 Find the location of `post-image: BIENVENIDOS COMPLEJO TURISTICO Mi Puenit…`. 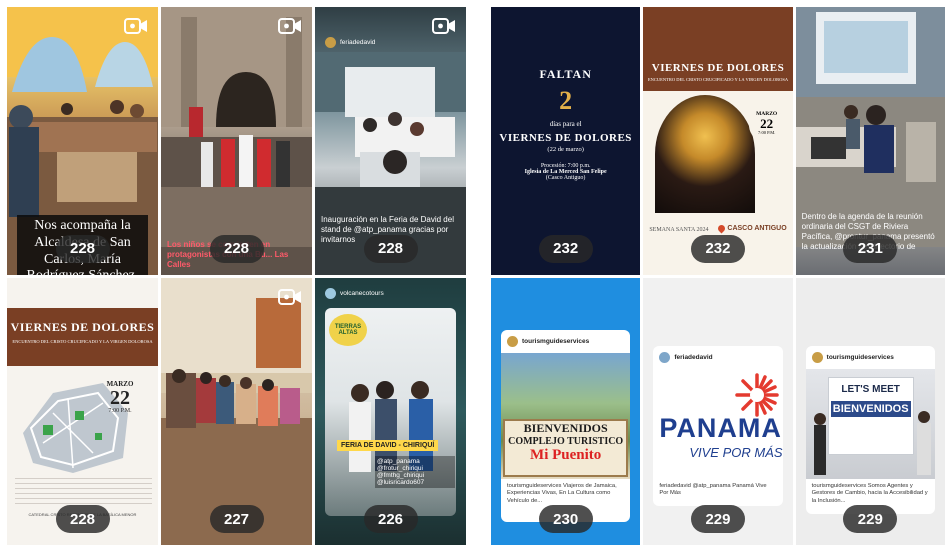

post-image: BIENVENIDOS COMPLEJO TURISTICO Mi Puenit… is located at coordinates (566, 415).